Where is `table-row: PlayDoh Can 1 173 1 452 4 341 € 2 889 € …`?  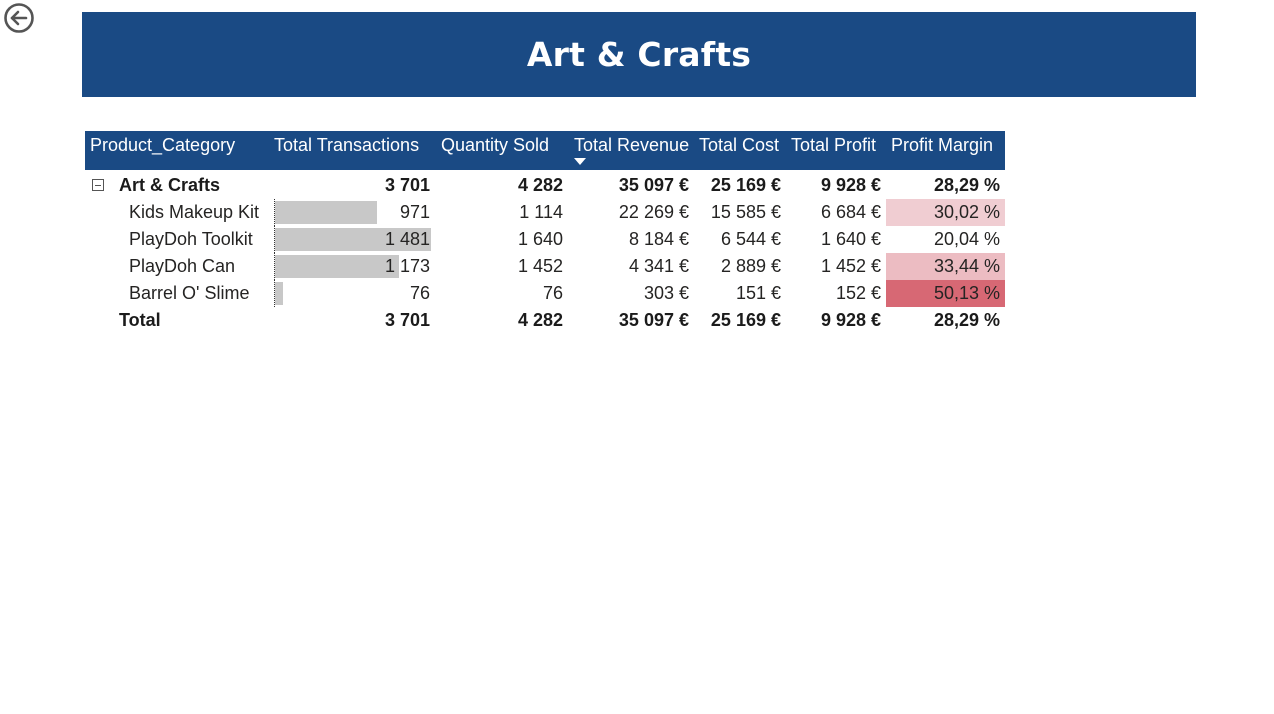
table-row: PlayDoh Can 1 173 1 452 4 341 € 2 889 € … is located at coordinates (545, 266).